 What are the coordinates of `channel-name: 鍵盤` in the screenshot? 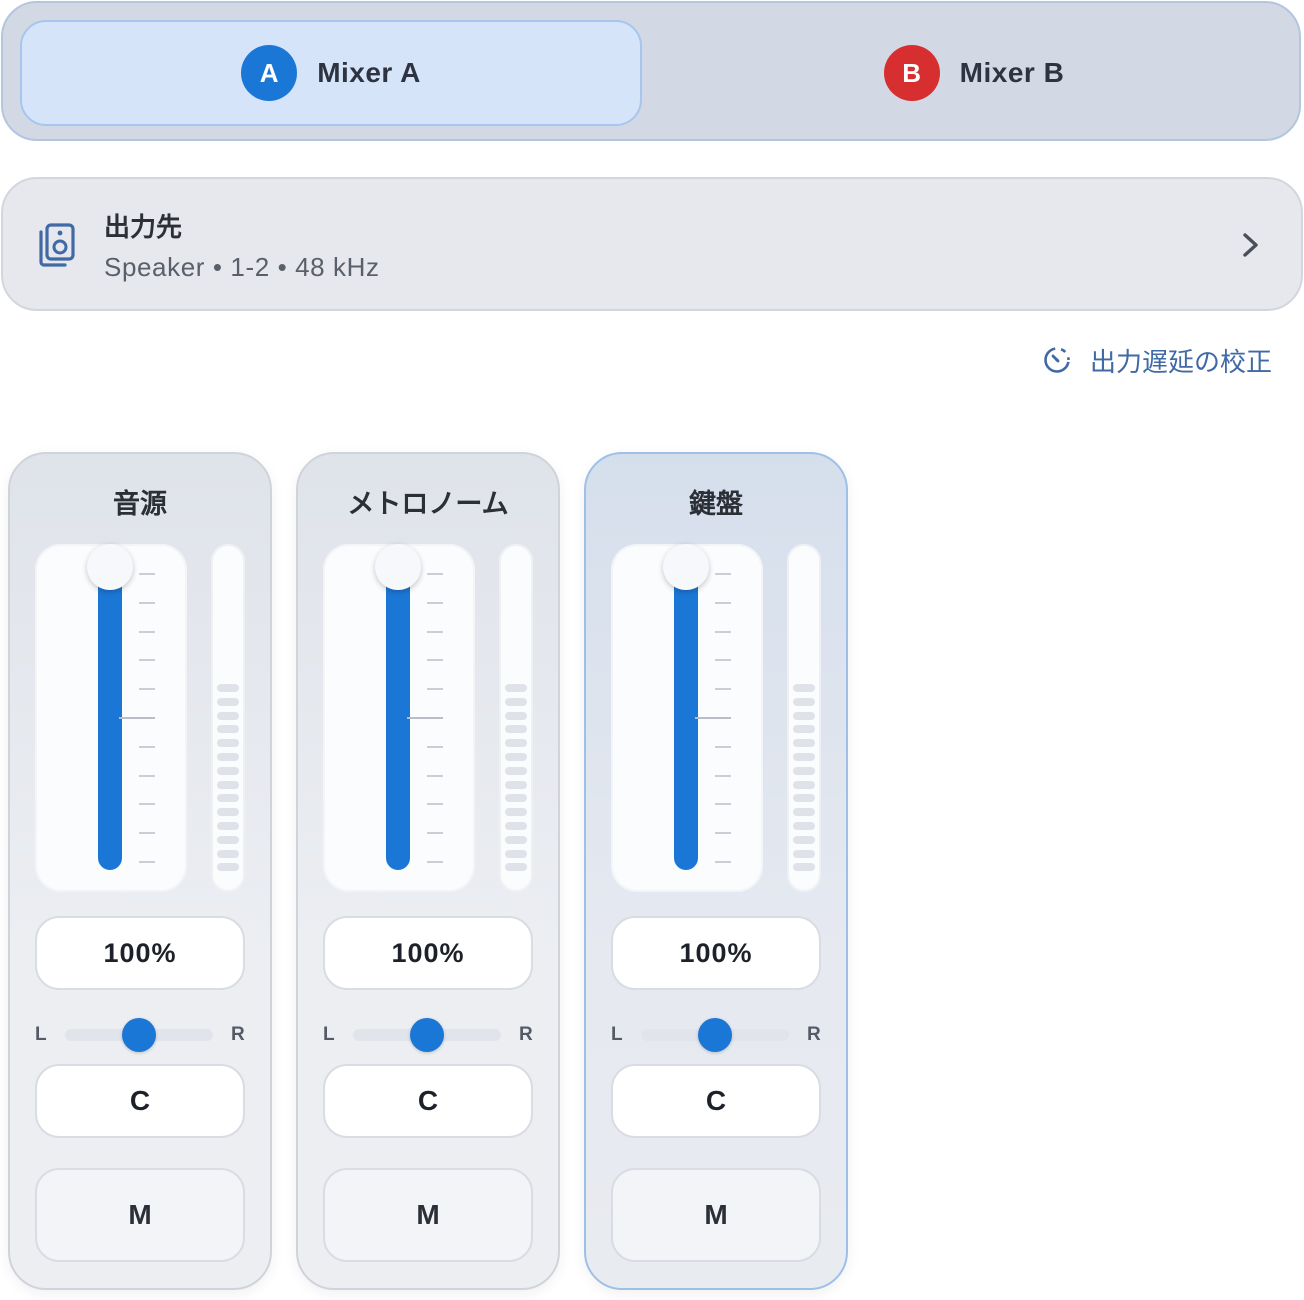 It's located at (716, 504).